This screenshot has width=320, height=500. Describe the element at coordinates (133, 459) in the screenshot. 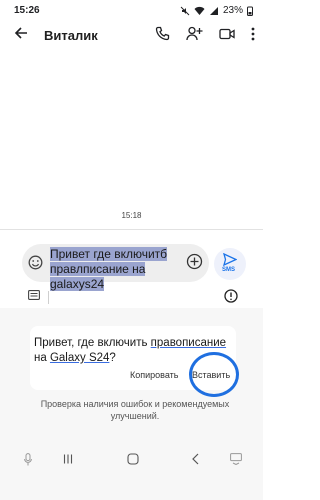

I see `home-icon` at that location.